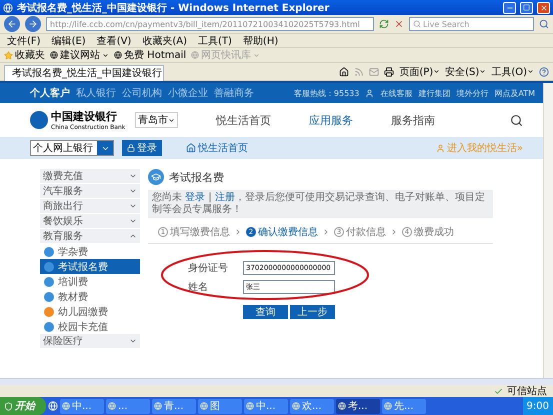 The image size is (553, 415). I want to click on top-link: 网点及ATM, so click(514, 93).